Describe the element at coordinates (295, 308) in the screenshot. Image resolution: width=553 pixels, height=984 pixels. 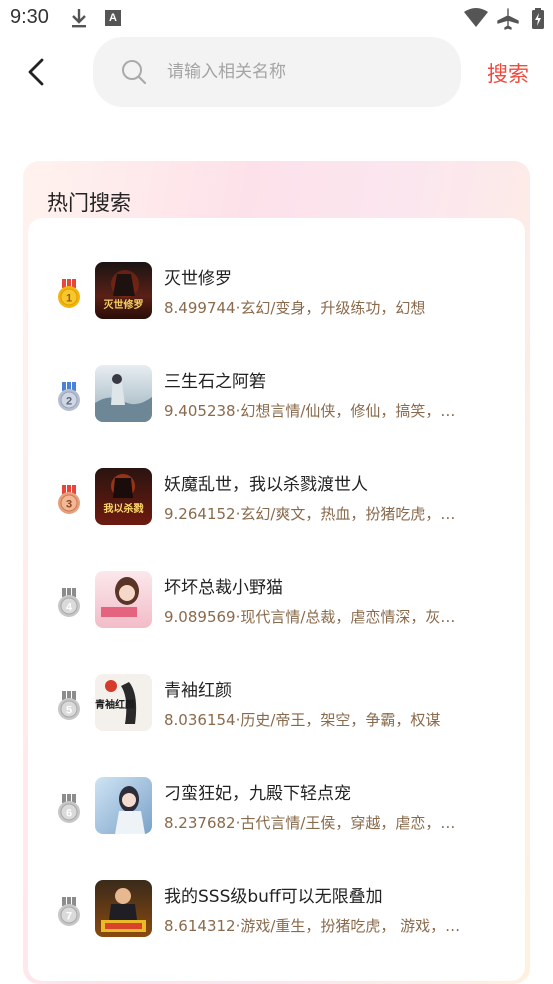
I see `book-meta: 8.499744·玄幻/变身，升级练功，幻想` at that location.